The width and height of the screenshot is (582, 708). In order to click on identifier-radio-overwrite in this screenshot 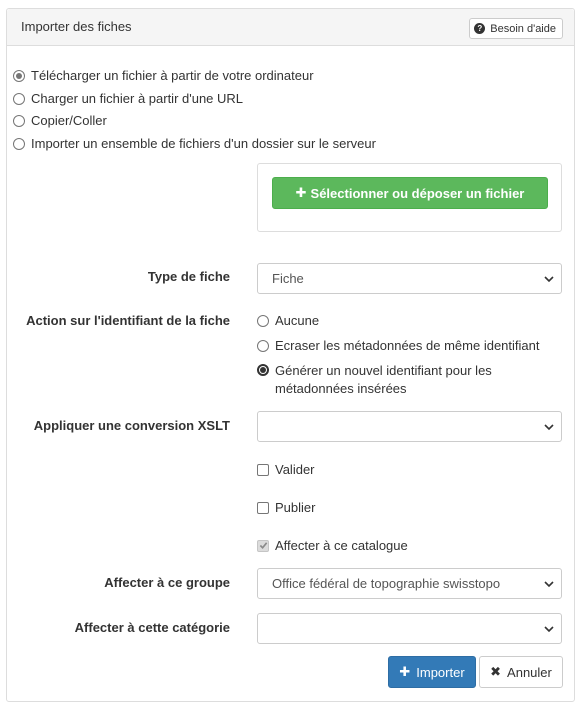, I will do `click(263, 346)`.